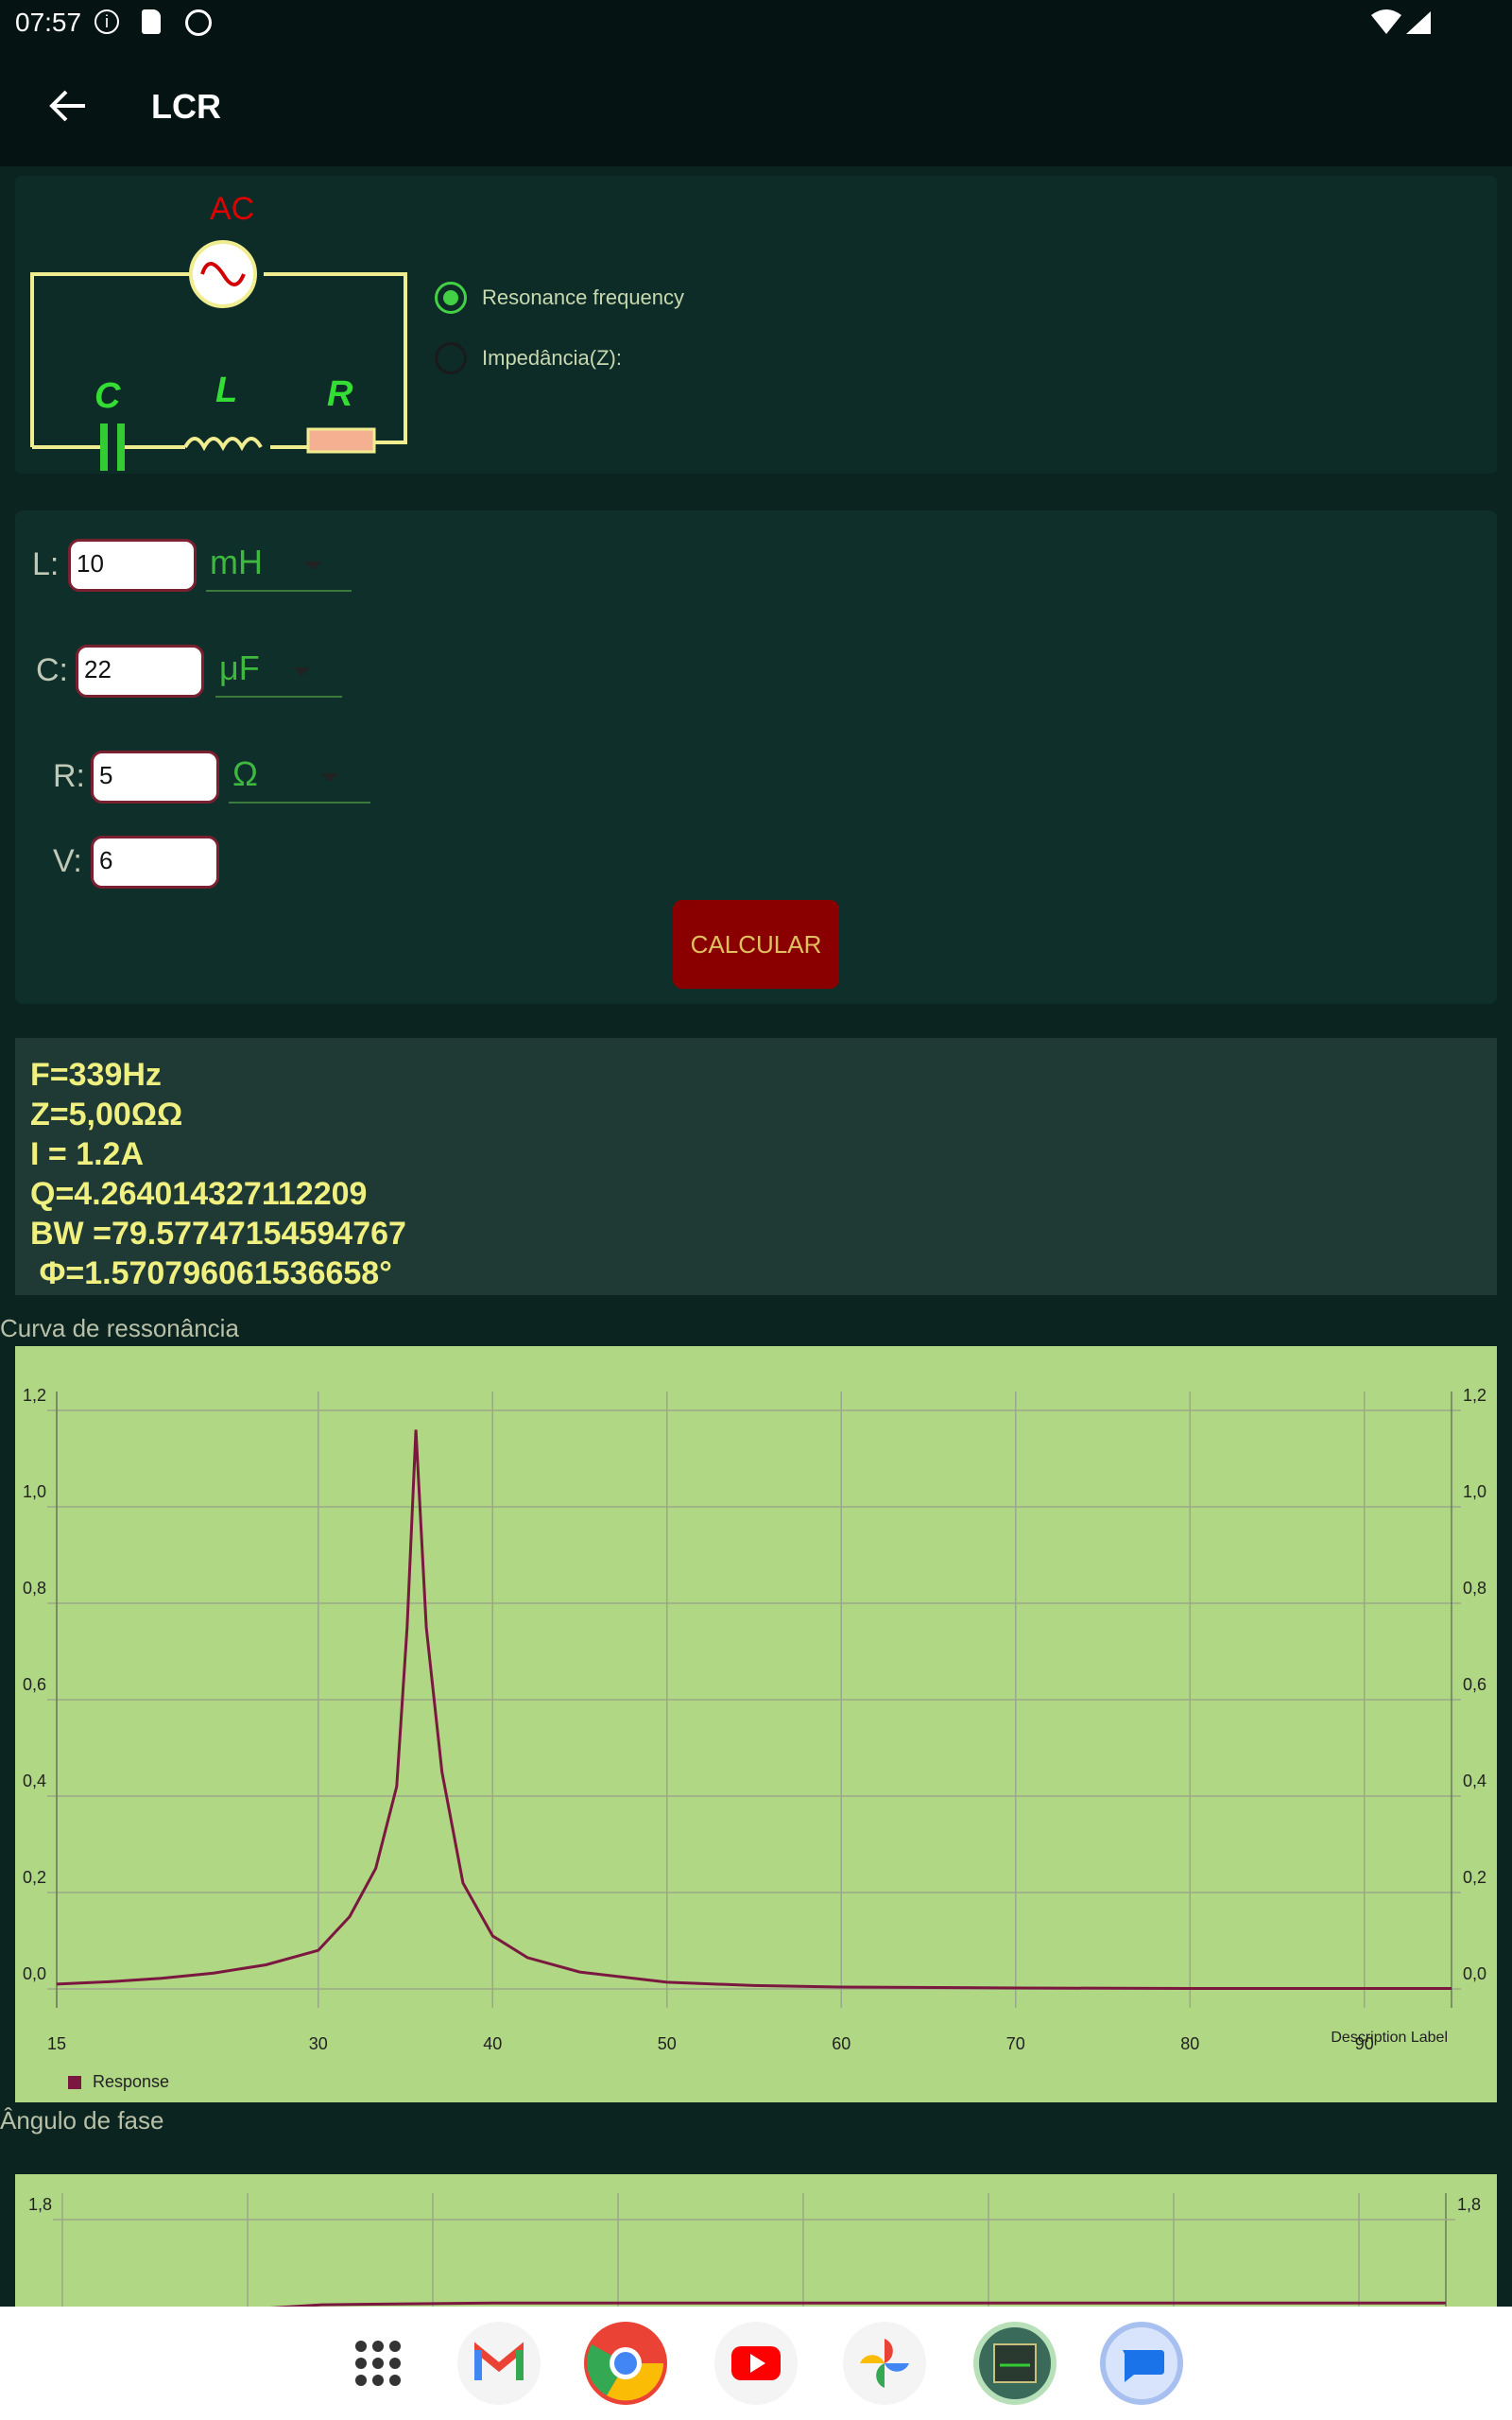  I want to click on inductor-label: L, so click(226, 391).